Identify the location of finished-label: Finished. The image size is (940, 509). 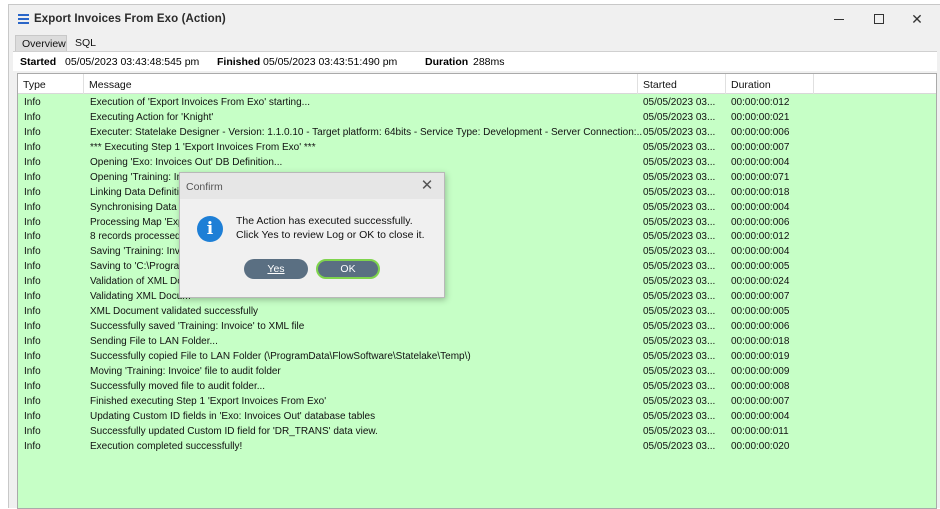
(239, 62).